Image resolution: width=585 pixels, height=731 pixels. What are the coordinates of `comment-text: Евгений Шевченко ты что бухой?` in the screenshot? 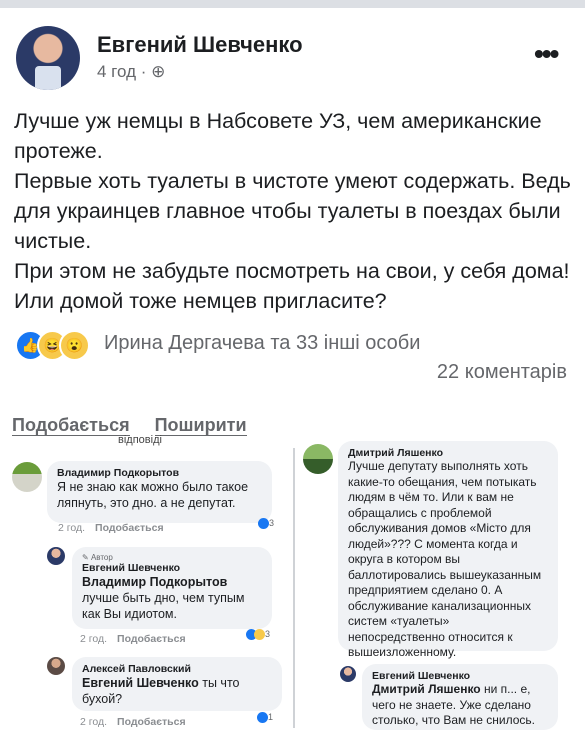 It's located at (177, 691).